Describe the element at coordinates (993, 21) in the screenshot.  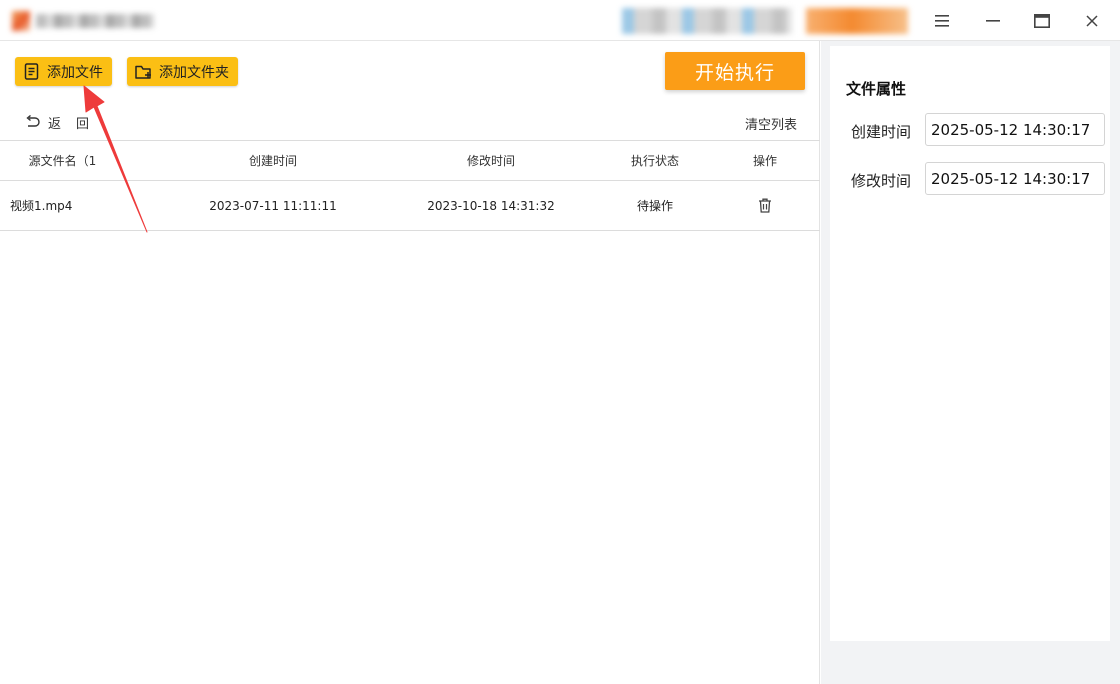
I see `minimize-icon` at that location.